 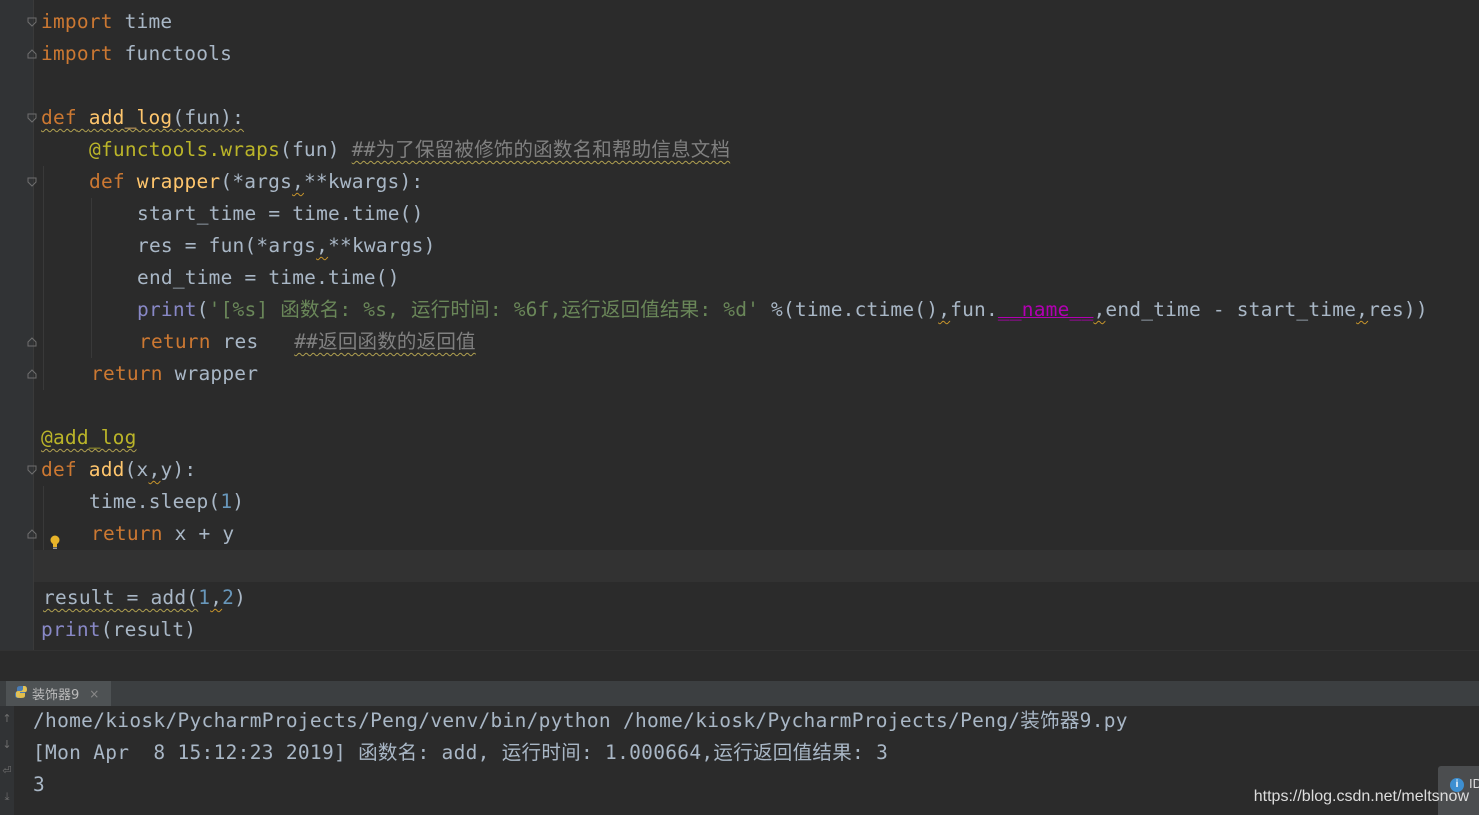 What do you see at coordinates (94, 694) in the screenshot?
I see `close-icon: ×` at bounding box center [94, 694].